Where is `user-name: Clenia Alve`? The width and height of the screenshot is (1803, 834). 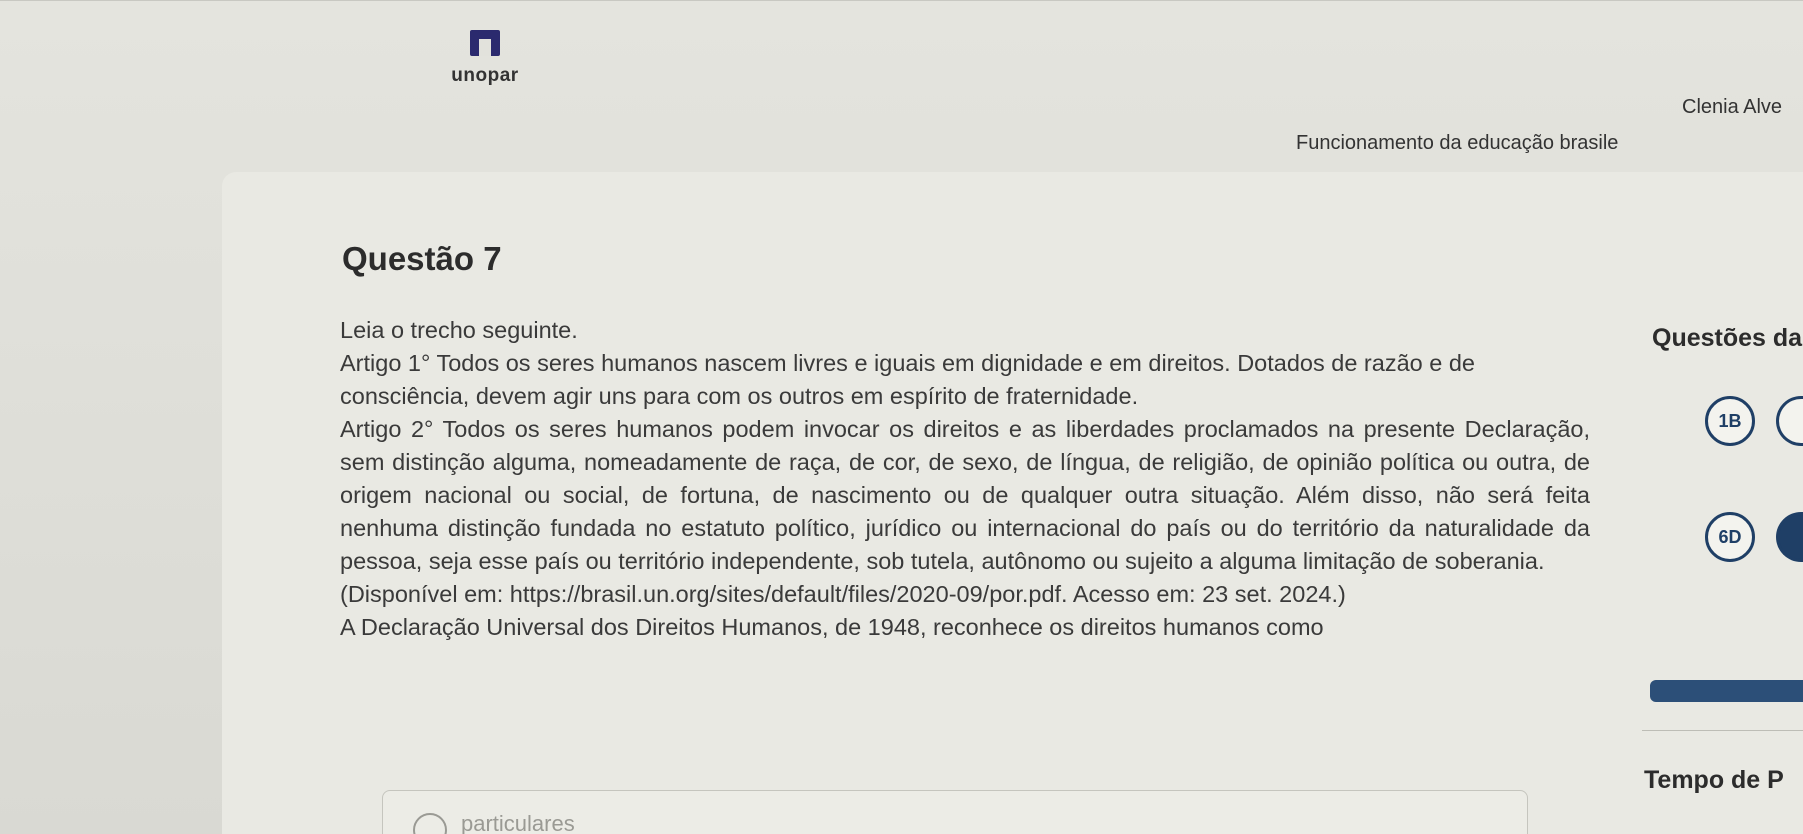
user-name: Clenia Alve is located at coordinates (1732, 107).